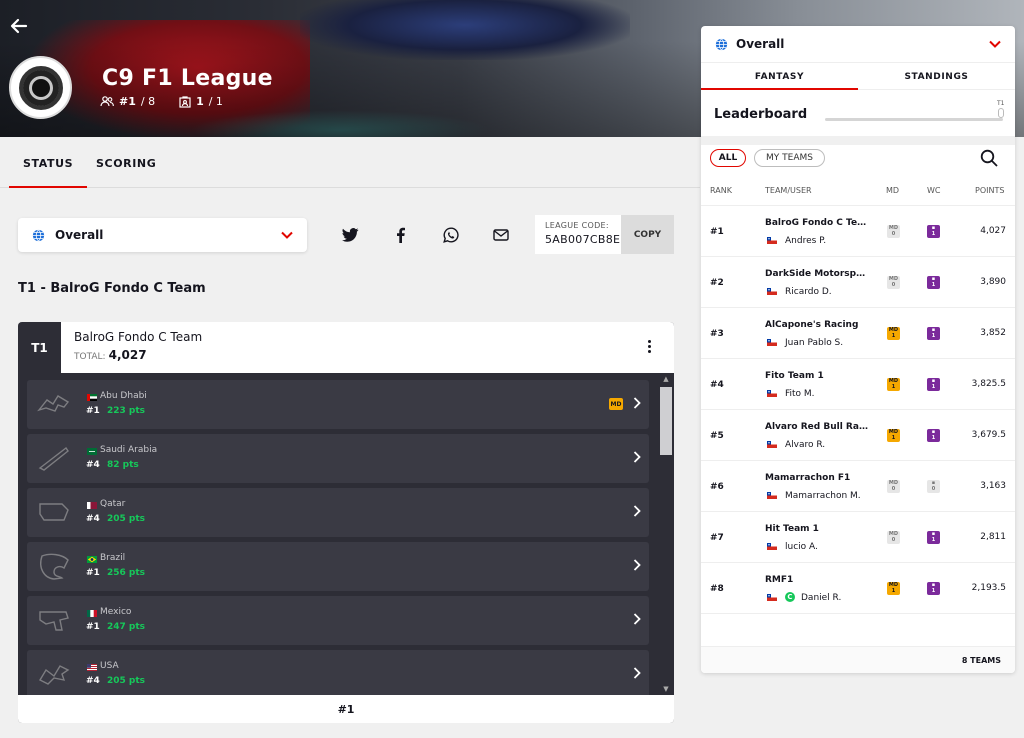  What do you see at coordinates (346, 709) in the screenshot?
I see `team-card-footer-rank: #1` at bounding box center [346, 709].